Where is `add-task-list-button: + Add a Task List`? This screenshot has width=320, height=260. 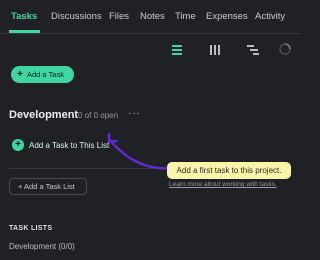 add-task-list-button: + Add a Task List is located at coordinates (48, 186).